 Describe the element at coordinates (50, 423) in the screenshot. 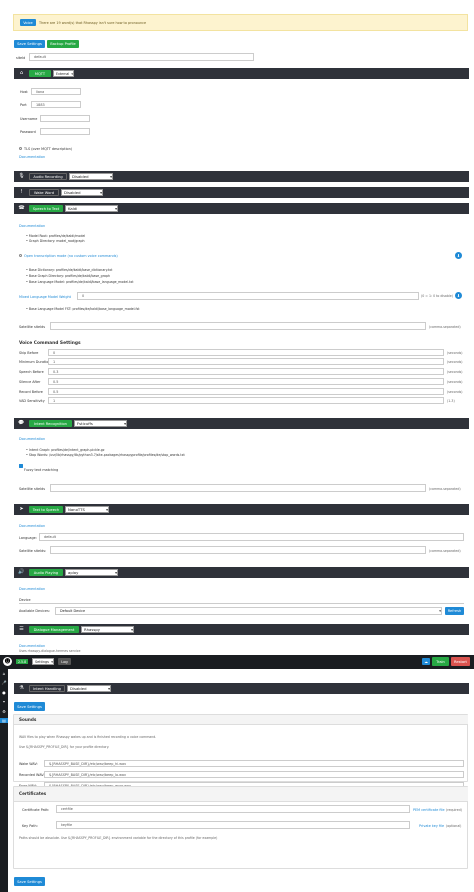

I see `intent-recognition-button: Intent Recognition` at that location.